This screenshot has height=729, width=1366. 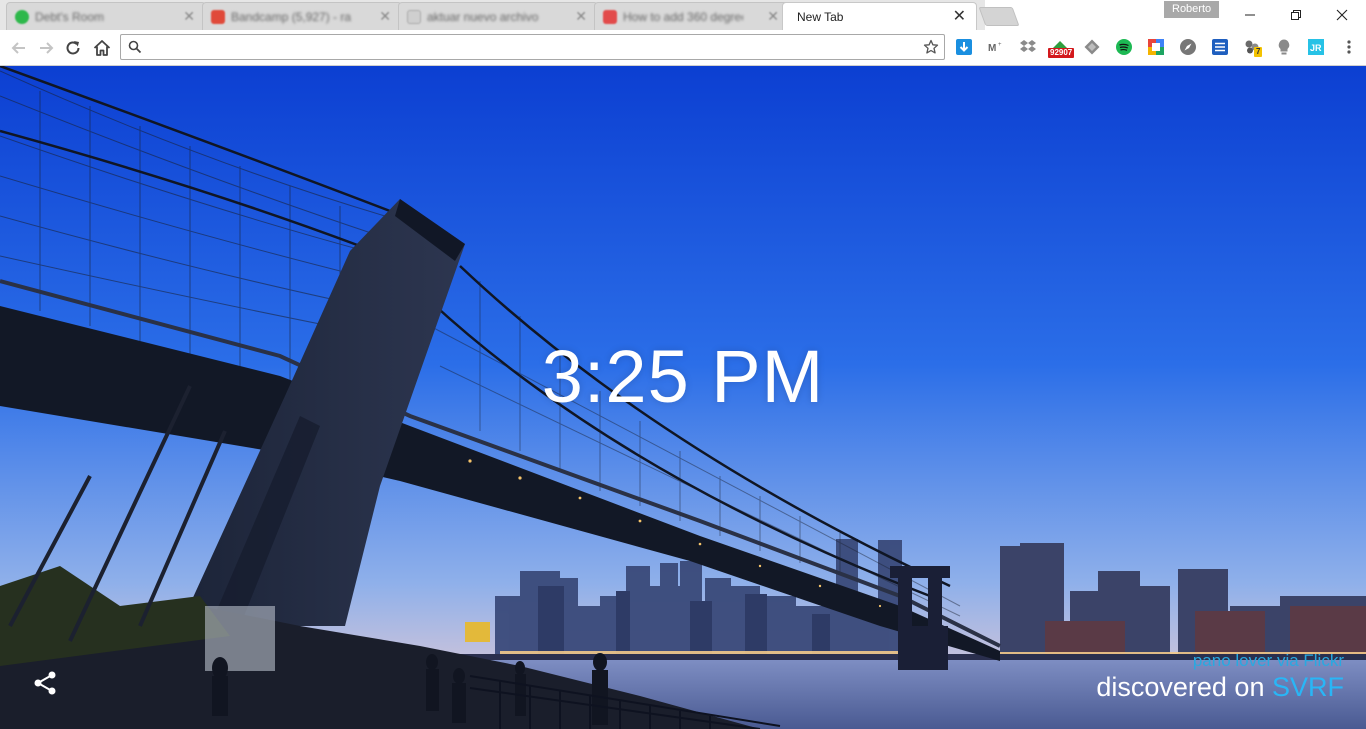 I want to click on discovered-on-line: discovered on SVRF, so click(x=1220, y=687).